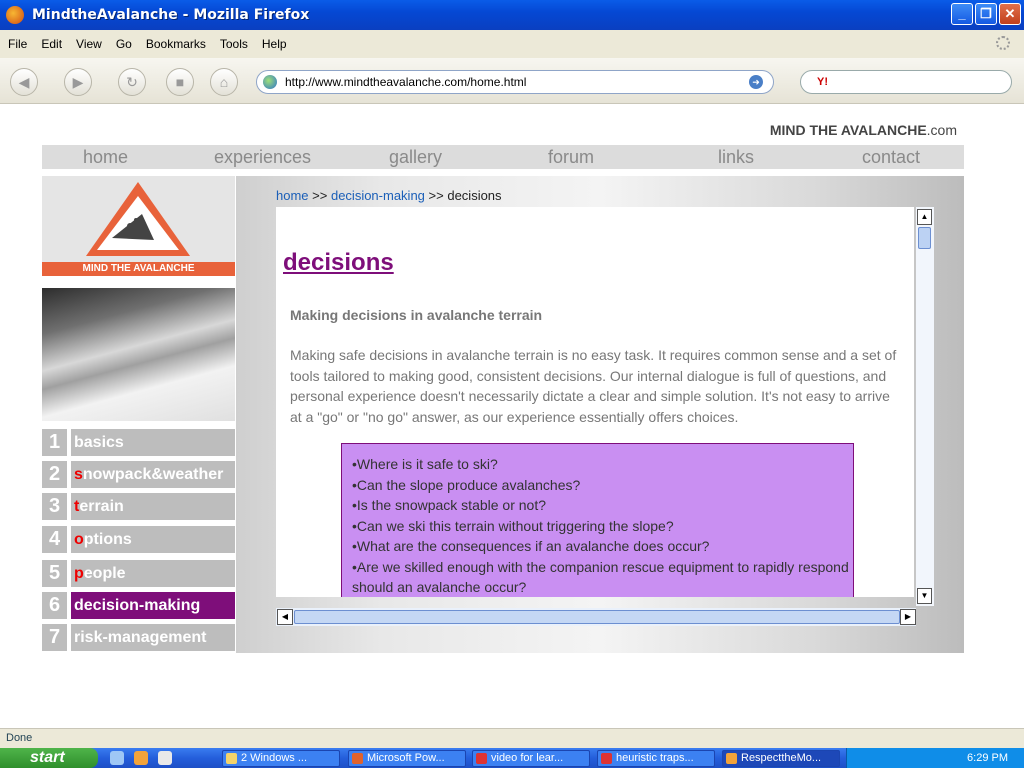 Image resolution: width=1024 pixels, height=768 pixels. Describe the element at coordinates (378, 195) in the screenshot. I see `breadcrumb-decision-making: decision-making` at that location.